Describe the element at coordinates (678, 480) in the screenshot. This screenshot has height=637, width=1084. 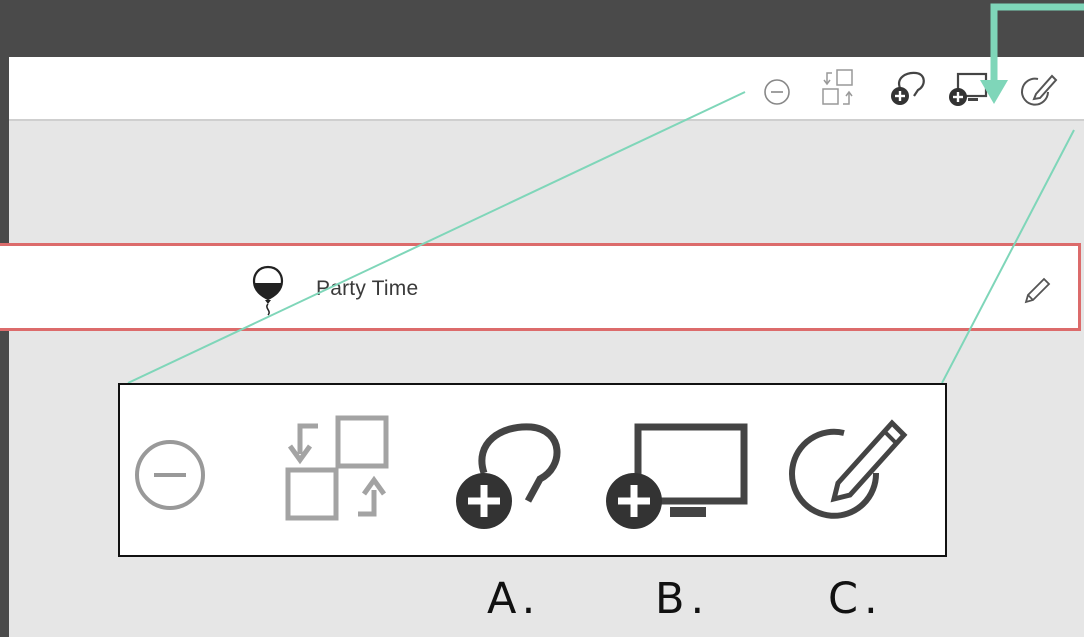
I see `zoom-add-display-icon` at that location.